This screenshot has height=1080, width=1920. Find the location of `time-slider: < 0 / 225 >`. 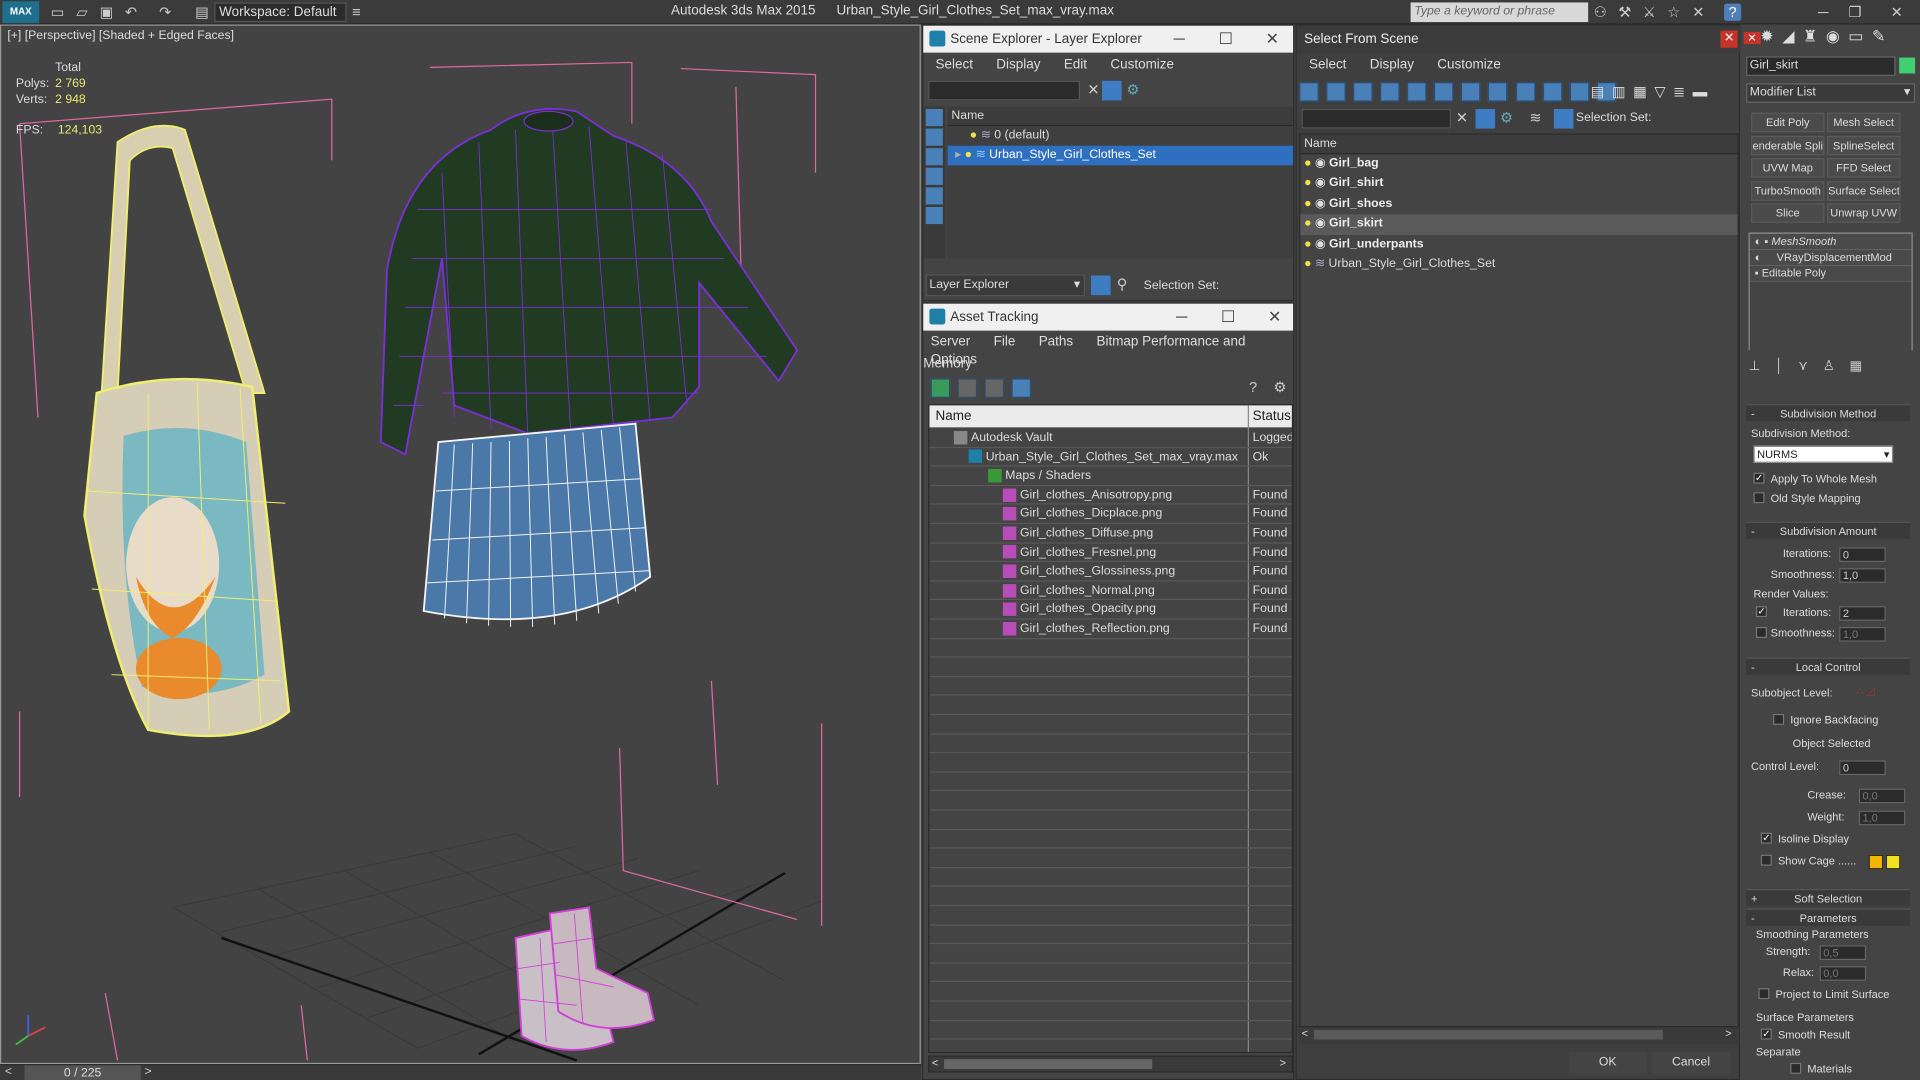

time-slider: < 0 / 225 > is located at coordinates (460, 1072).